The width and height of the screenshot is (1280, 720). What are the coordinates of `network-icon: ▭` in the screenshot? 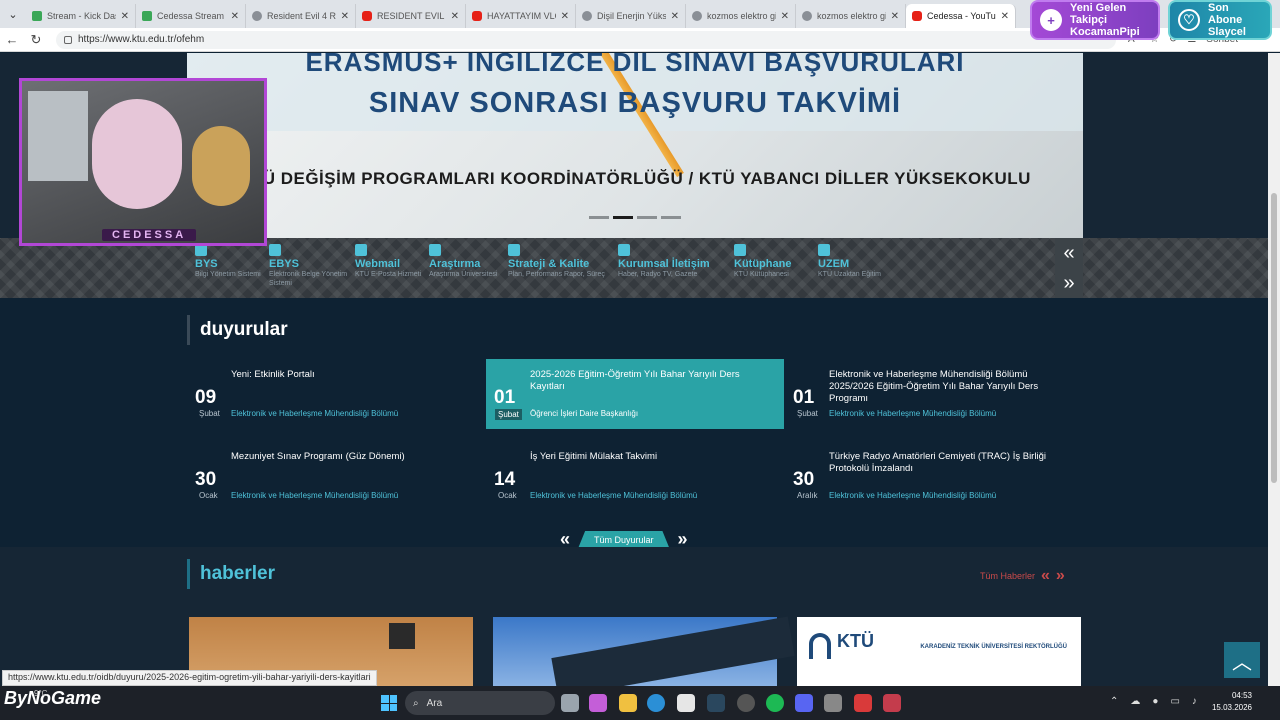 It's located at (1174, 701).